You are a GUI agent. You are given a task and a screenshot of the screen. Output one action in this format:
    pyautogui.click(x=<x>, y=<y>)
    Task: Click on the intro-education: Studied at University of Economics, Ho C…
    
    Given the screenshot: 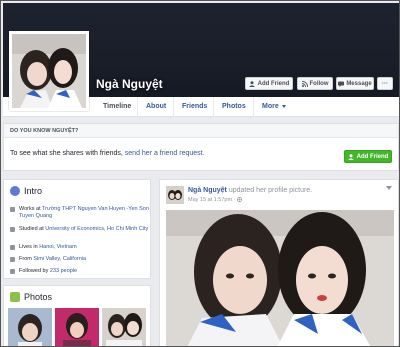 What is the action you would take?
    pyautogui.click(x=79, y=229)
    